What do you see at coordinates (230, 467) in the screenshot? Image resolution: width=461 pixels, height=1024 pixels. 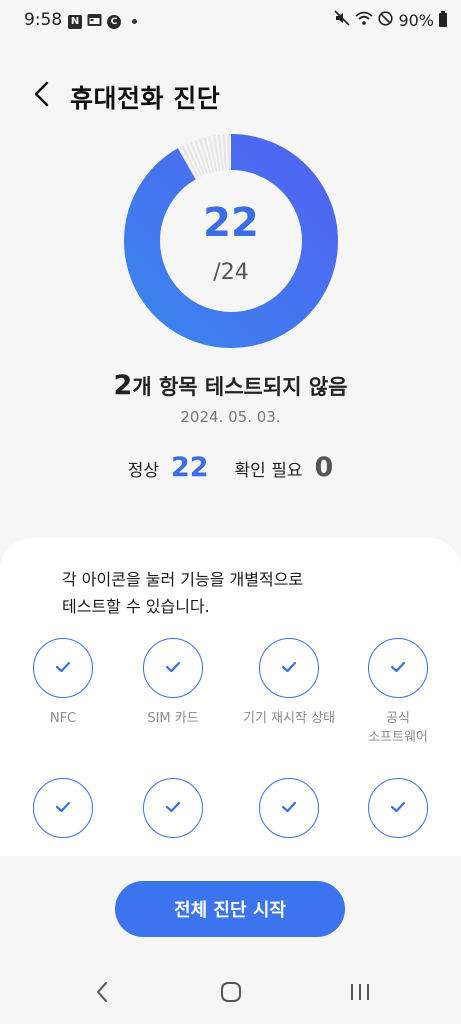 I see `result-summary: 정상 22 확인 필요 0` at bounding box center [230, 467].